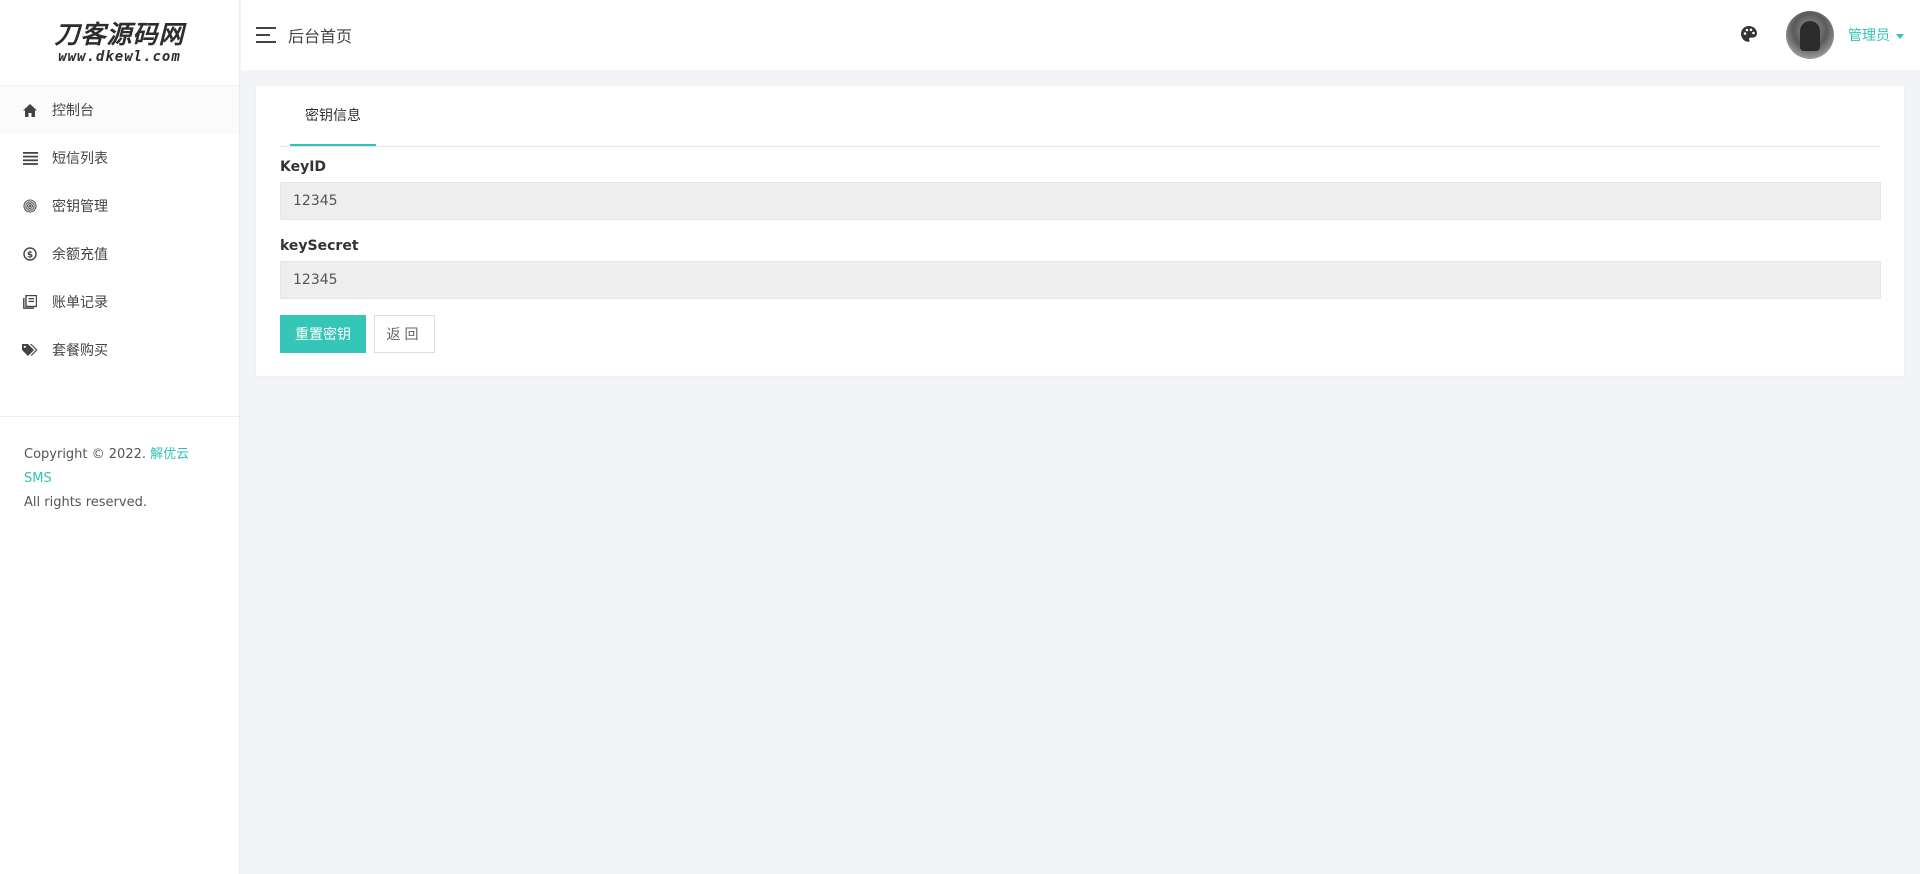 This screenshot has width=1920, height=874. Describe the element at coordinates (319, 246) in the screenshot. I see `key-secret-label: keySecret` at that location.